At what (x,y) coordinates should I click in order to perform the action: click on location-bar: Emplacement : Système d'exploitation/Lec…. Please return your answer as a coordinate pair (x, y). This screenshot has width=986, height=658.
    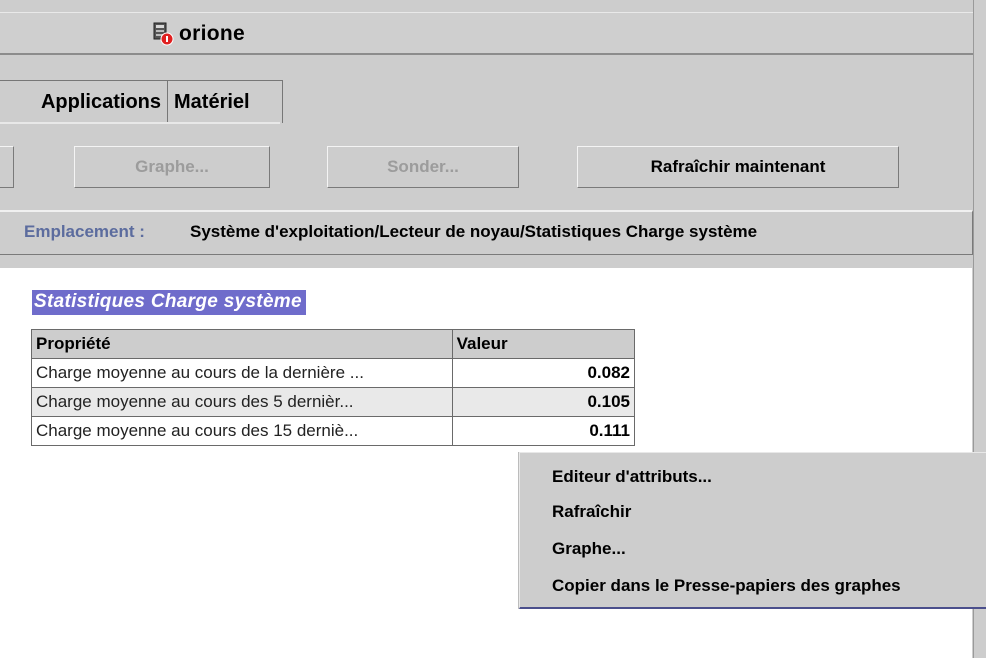
    Looking at the image, I should click on (486, 232).